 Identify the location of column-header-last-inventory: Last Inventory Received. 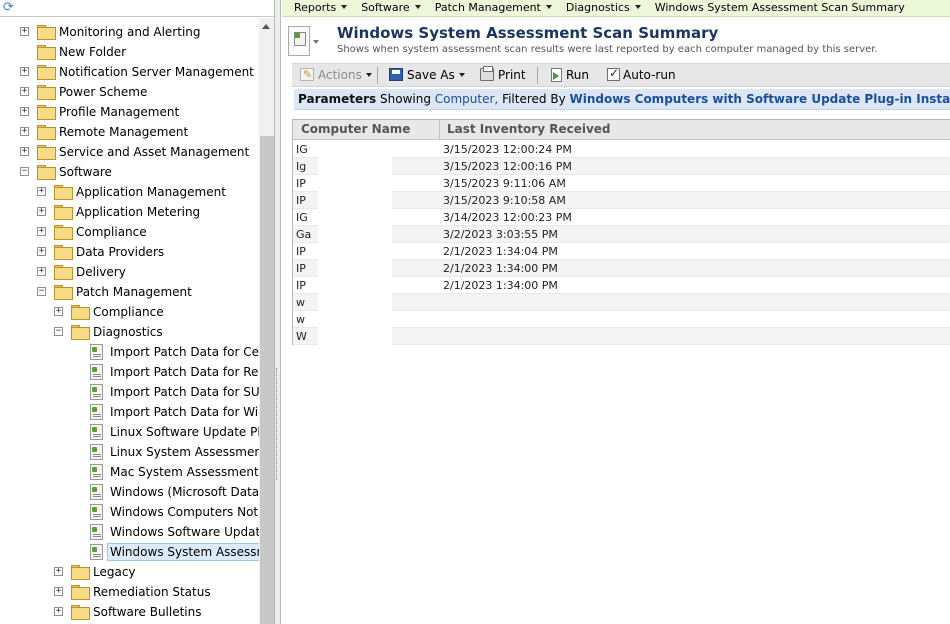
(529, 130).